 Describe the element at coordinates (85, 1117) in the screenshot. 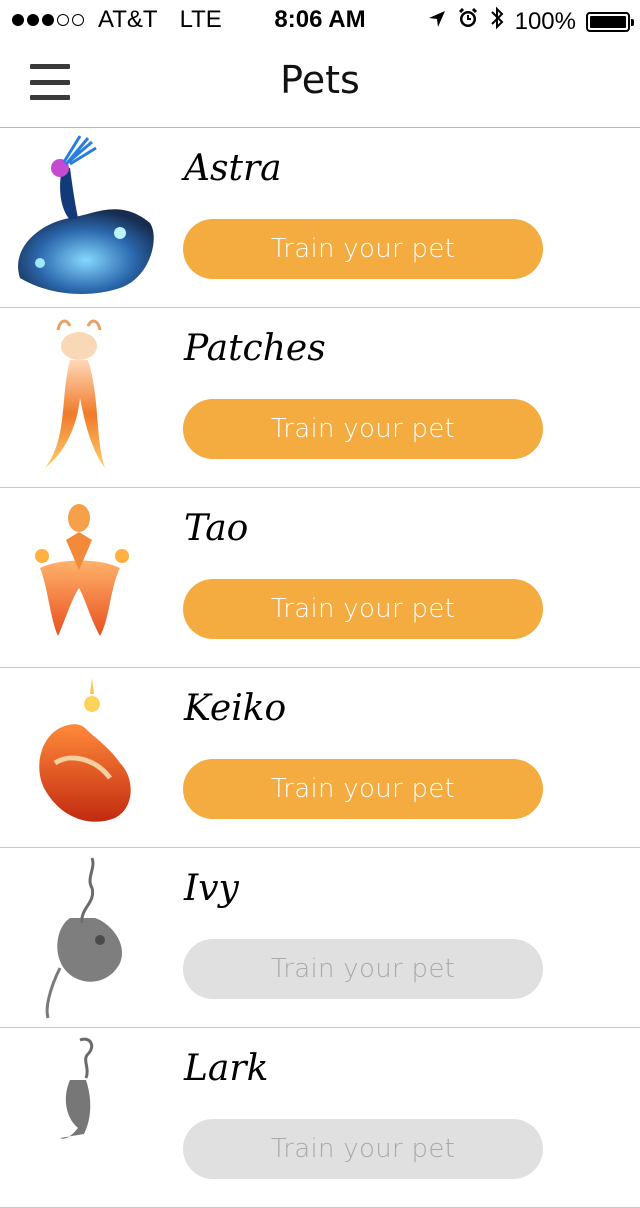

I see `lark-pet-icon` at that location.